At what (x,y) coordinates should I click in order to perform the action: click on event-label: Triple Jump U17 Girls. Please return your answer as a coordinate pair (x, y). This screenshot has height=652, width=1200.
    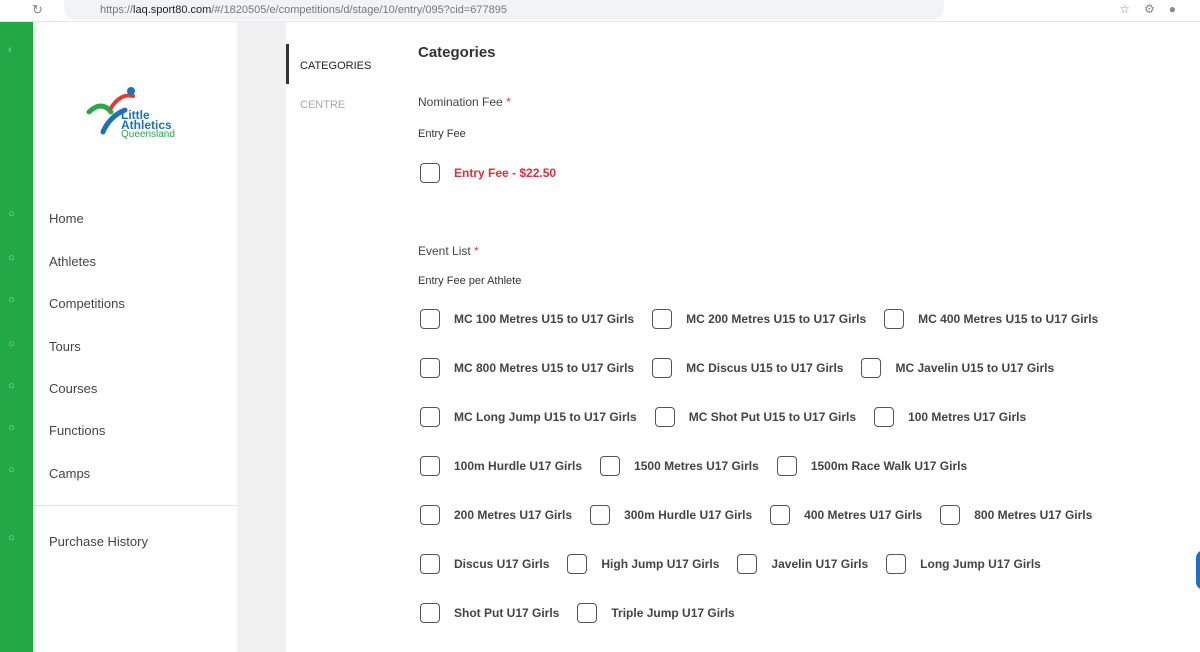
    Looking at the image, I should click on (673, 613).